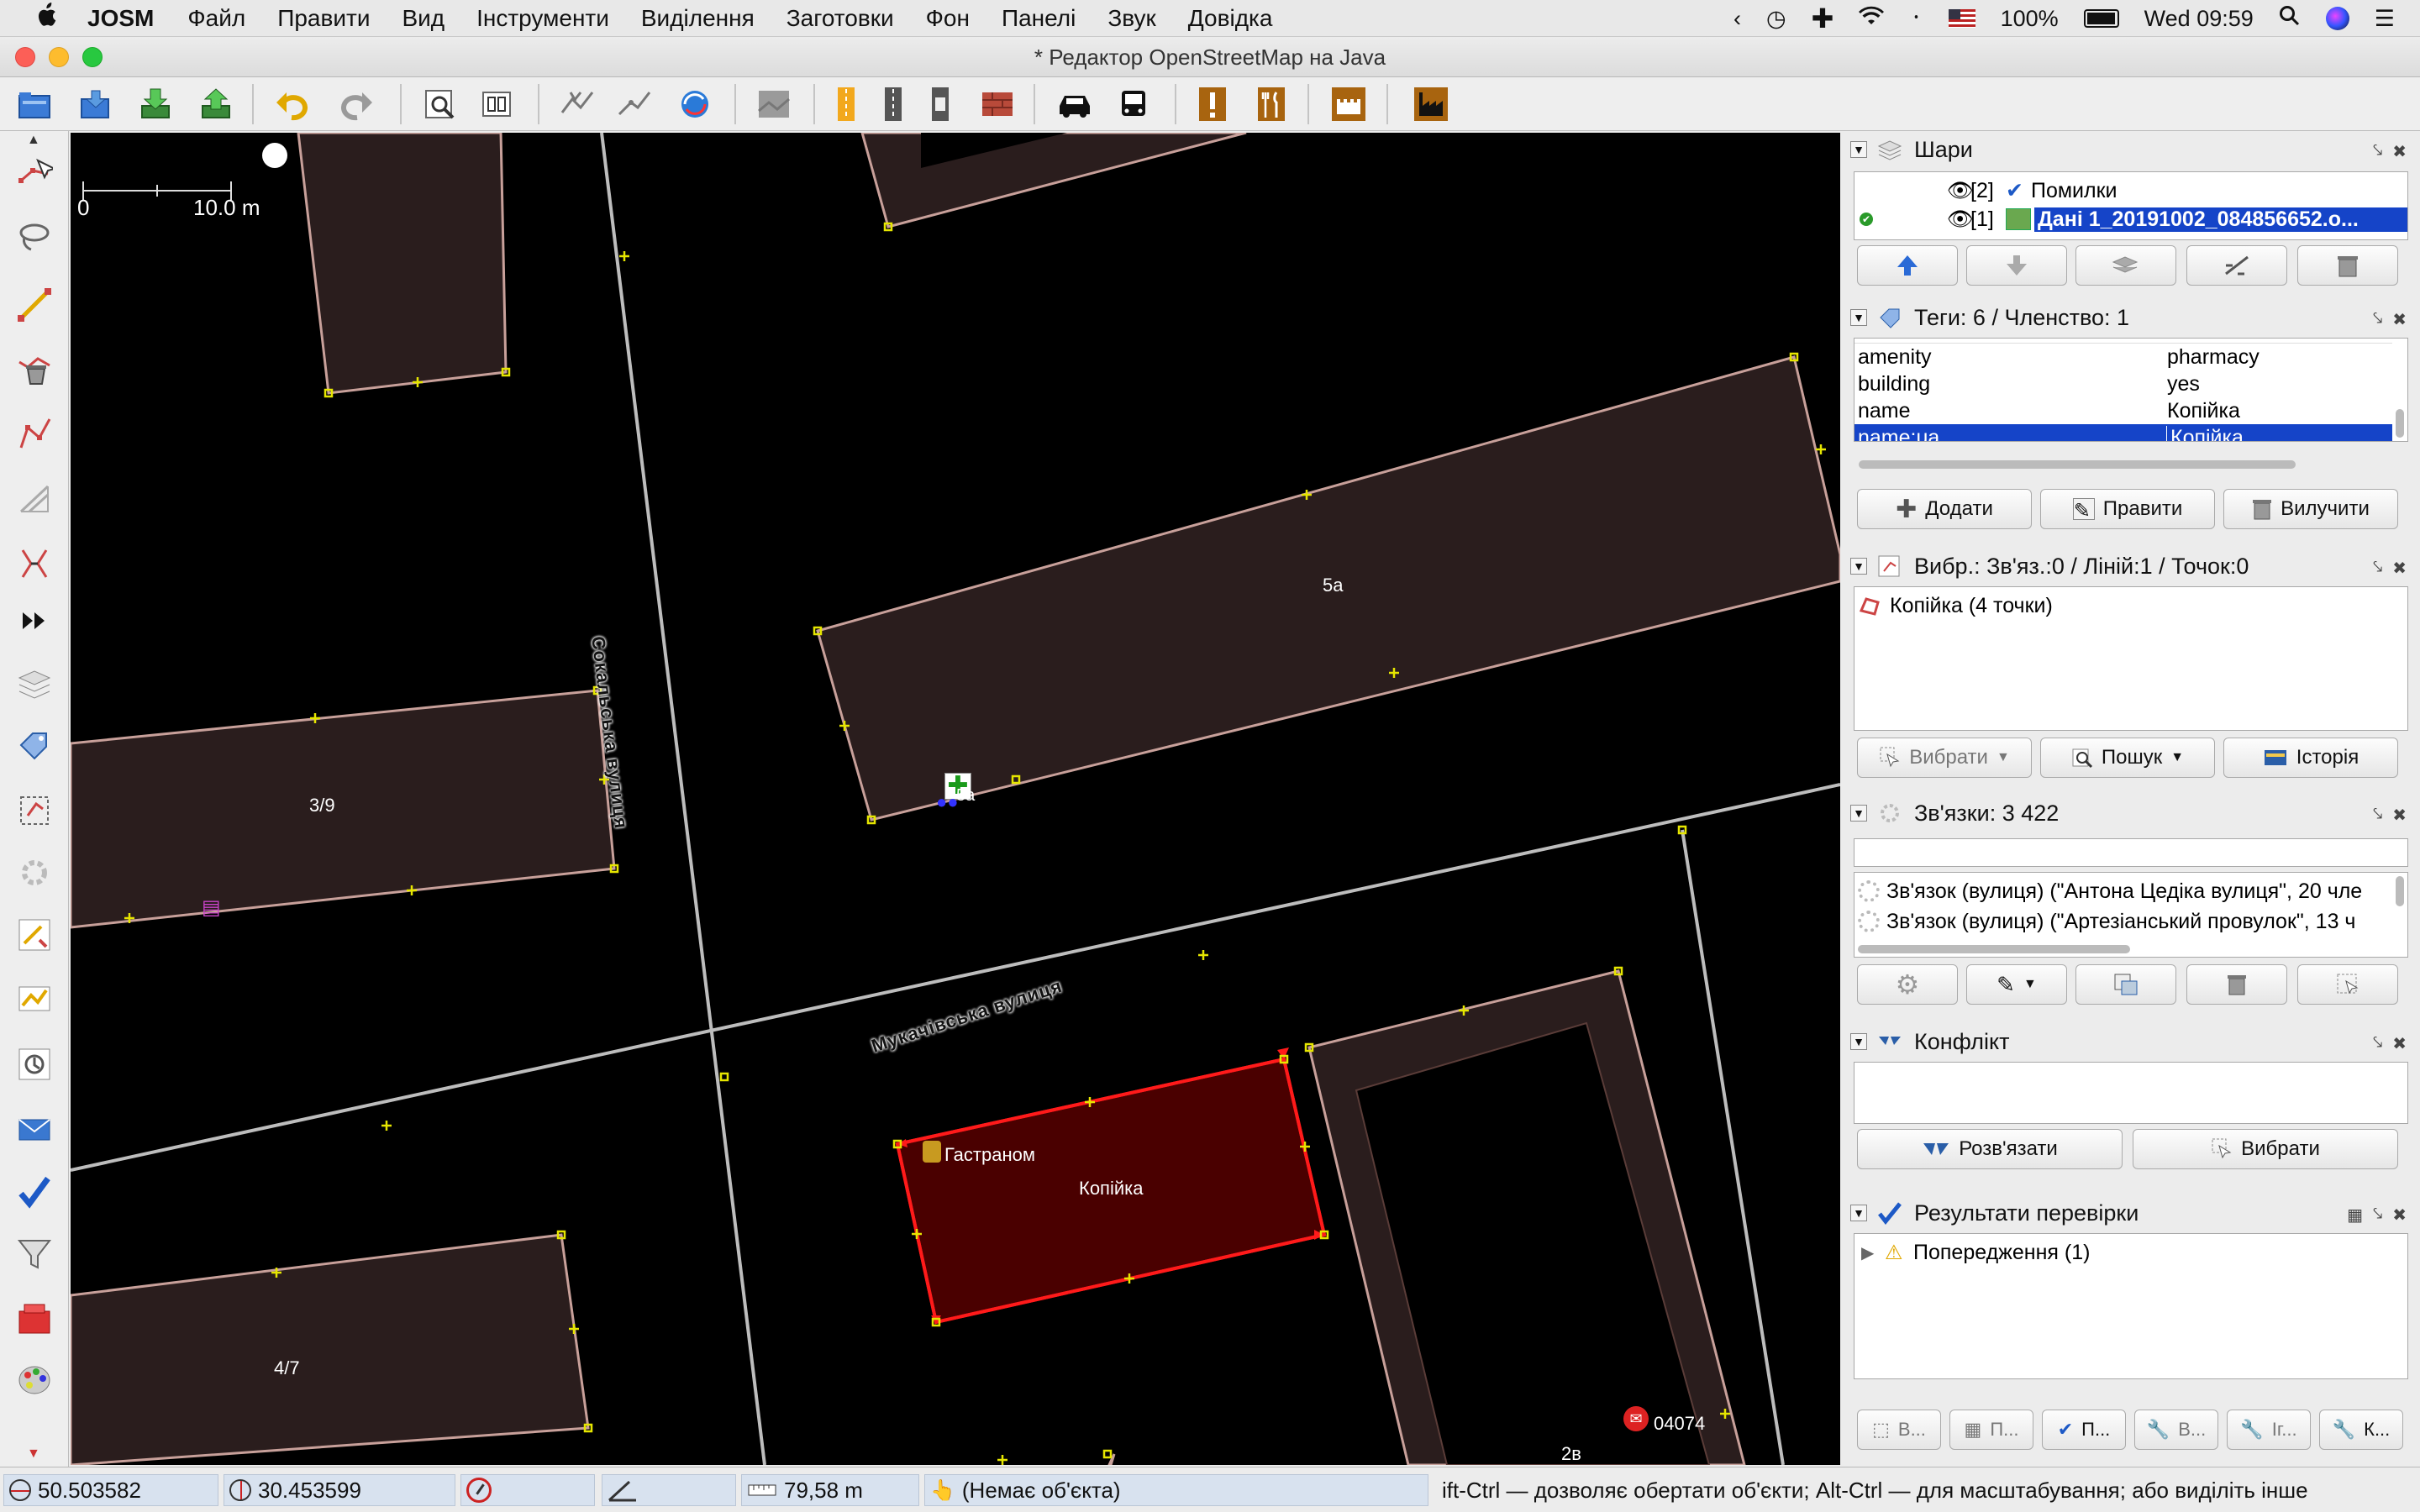 The height and width of the screenshot is (1512, 2420). What do you see at coordinates (2131, 1041) in the screenshot?
I see `conflict-panel-header: ▼ Конфлікт ⤥ ✖` at bounding box center [2131, 1041].